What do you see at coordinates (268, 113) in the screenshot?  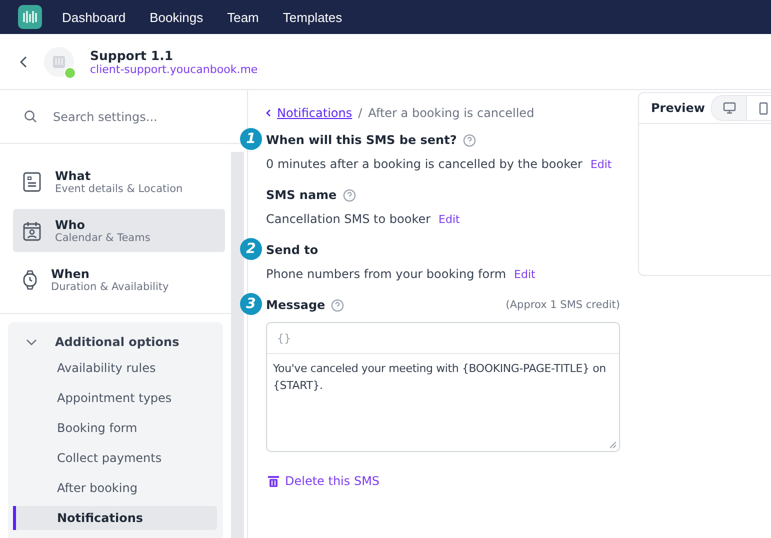 I see `chevron-left-icon` at bounding box center [268, 113].